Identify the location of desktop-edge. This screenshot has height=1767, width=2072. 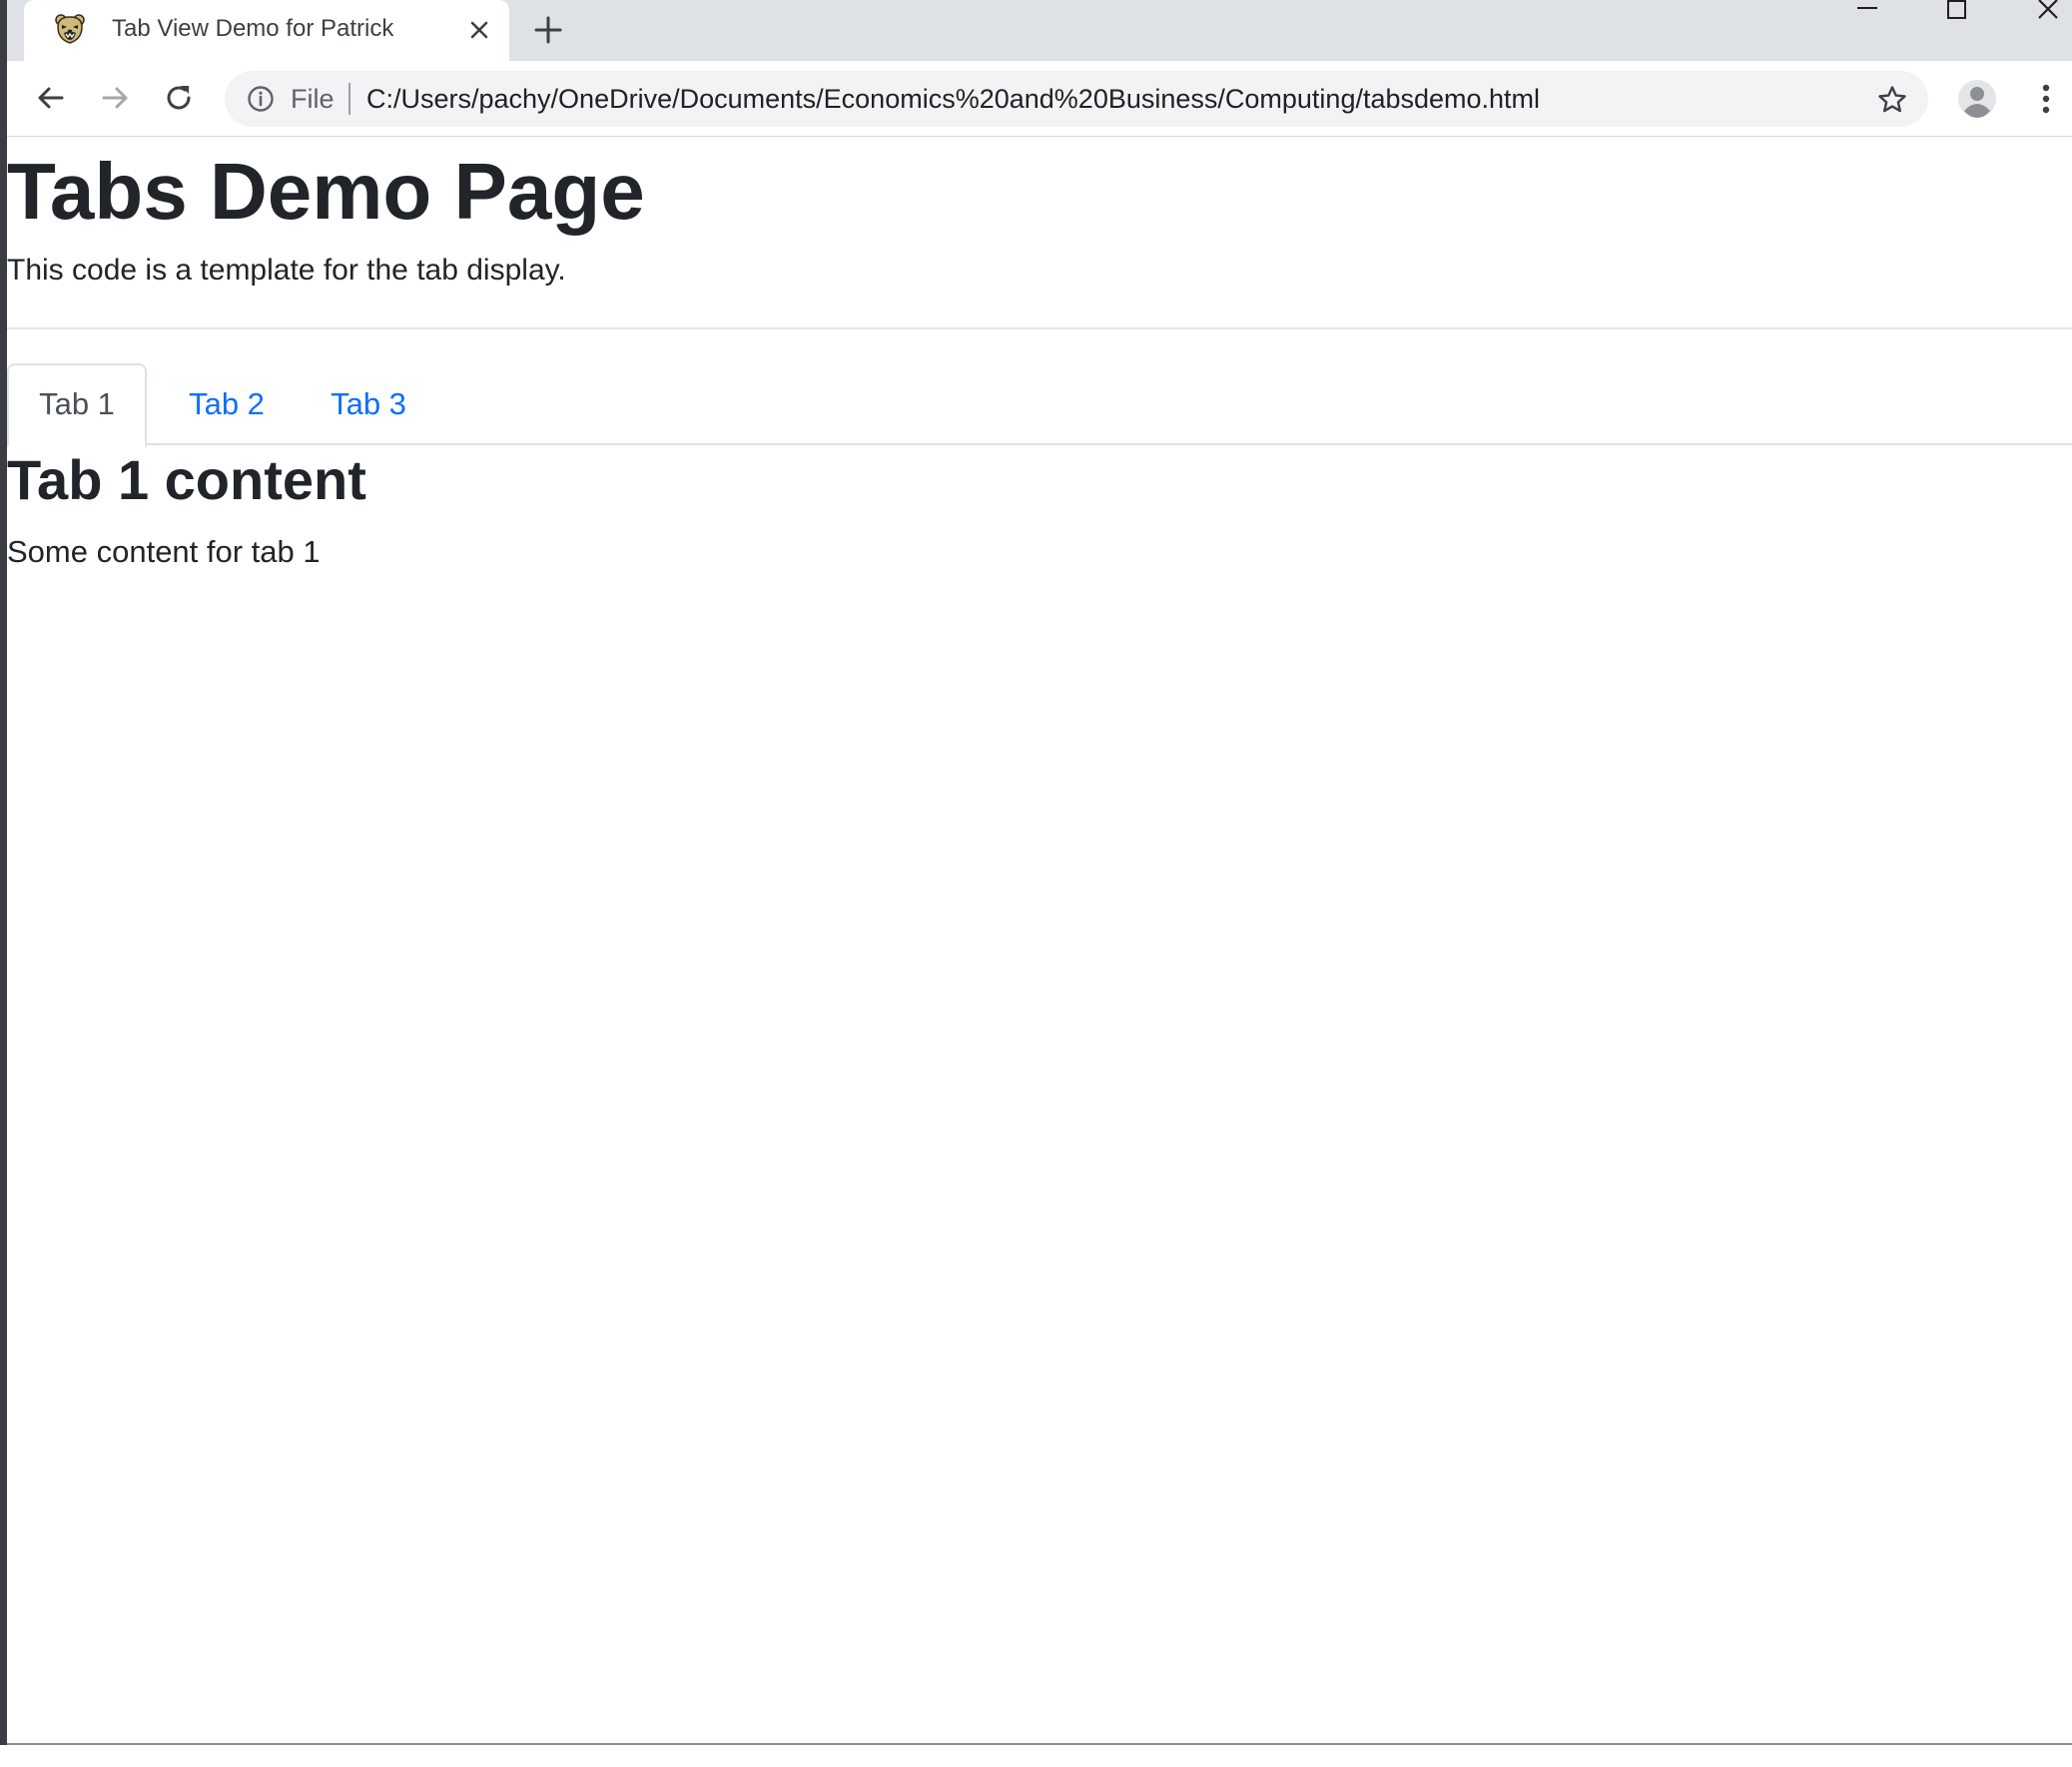
(3, 872).